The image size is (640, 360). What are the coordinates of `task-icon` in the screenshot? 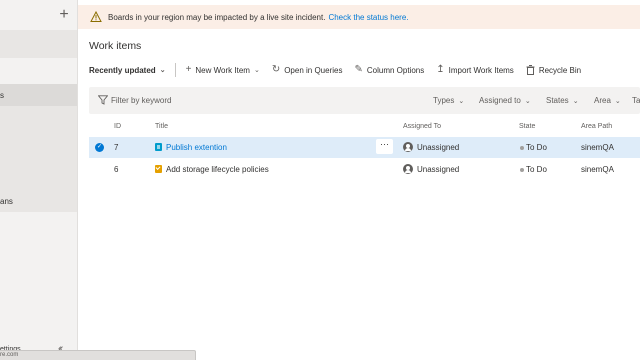 It's located at (158, 147).